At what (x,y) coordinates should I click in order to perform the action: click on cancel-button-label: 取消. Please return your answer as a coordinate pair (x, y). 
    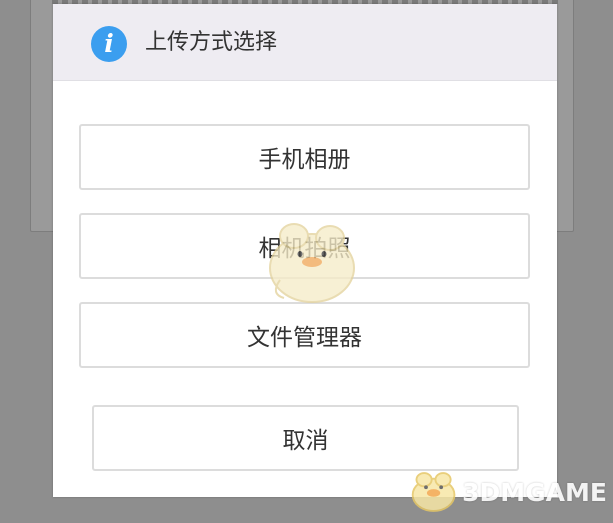
    Looking at the image, I should click on (305, 441).